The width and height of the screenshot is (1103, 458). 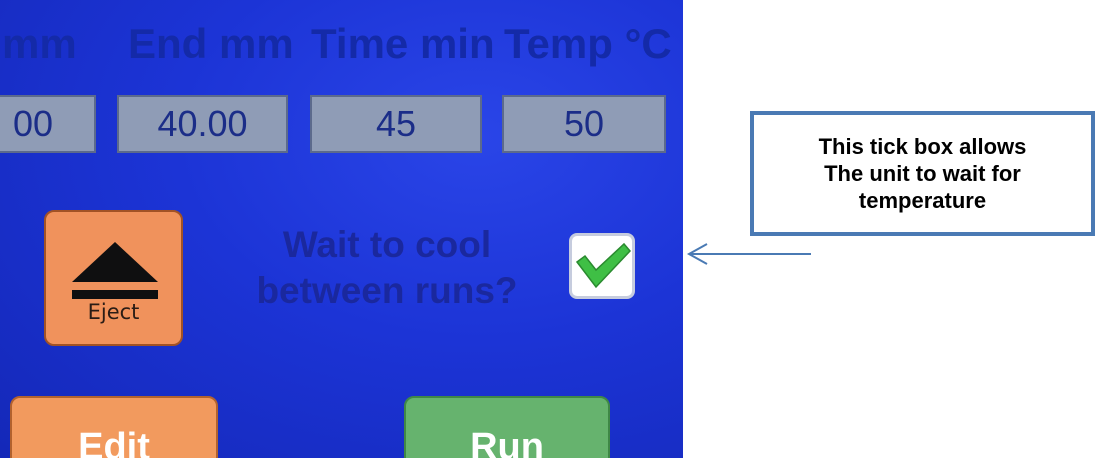 What do you see at coordinates (748, 254) in the screenshot?
I see `left-arrow-icon` at bounding box center [748, 254].